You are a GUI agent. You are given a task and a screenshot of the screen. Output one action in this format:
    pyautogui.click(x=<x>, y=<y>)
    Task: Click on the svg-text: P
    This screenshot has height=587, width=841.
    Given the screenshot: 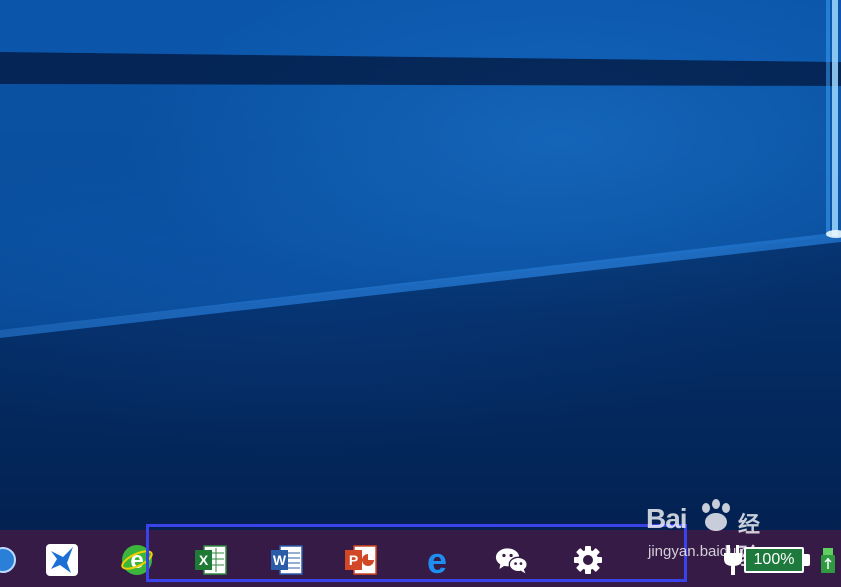 What is the action you would take?
    pyautogui.click(x=353, y=560)
    